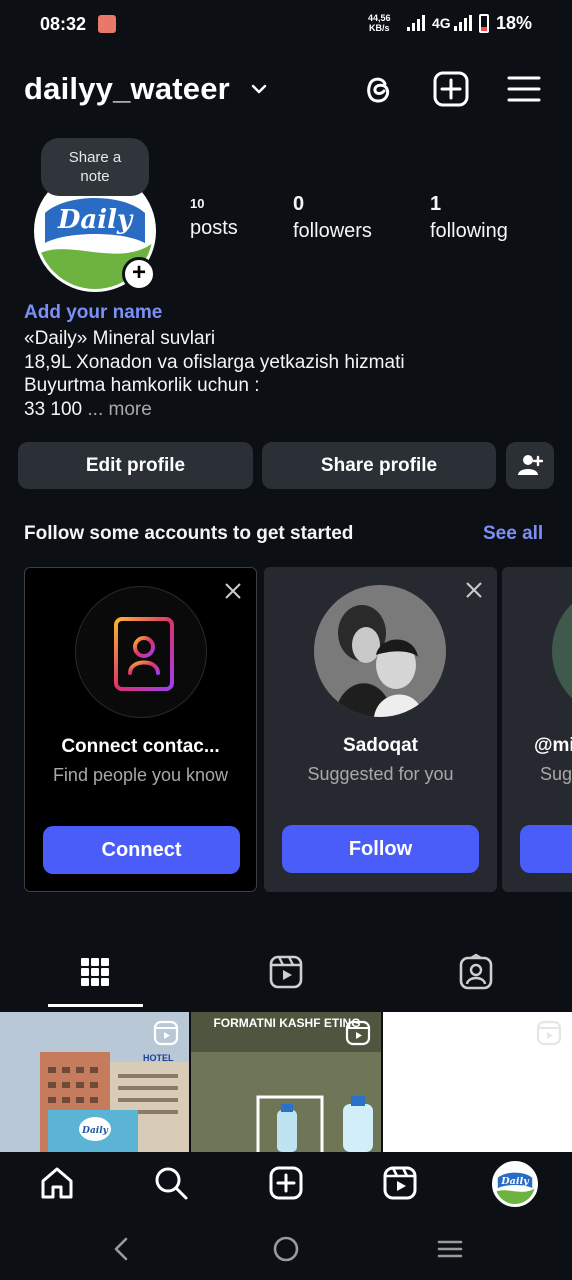 This screenshot has width=572, height=1280. Describe the element at coordinates (332, 231) in the screenshot. I see `followers-label: followers` at that location.